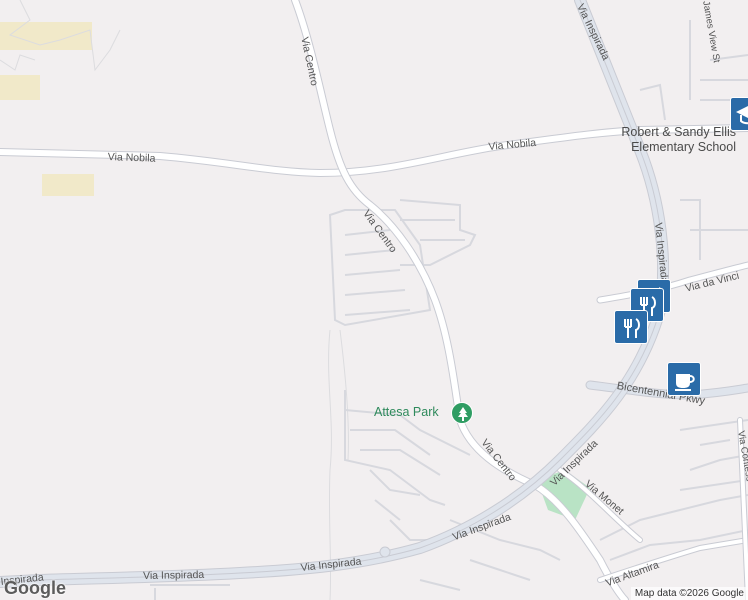 Image resolution: width=748 pixels, height=600 pixels. Describe the element at coordinates (631, 327) in the screenshot. I see `restaurant-icon` at that location.